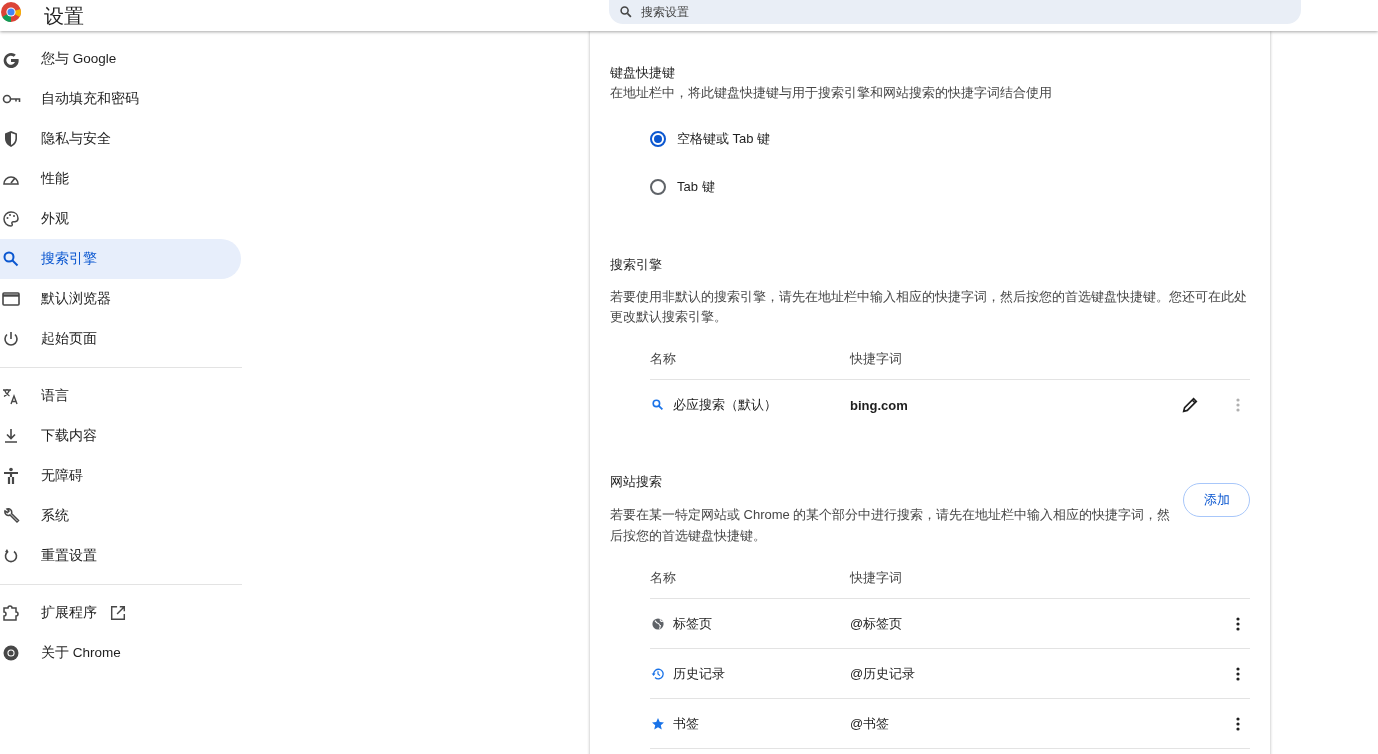 The image size is (1378, 754). Describe the element at coordinates (1216, 500) in the screenshot. I see `add-button: 添加` at that location.